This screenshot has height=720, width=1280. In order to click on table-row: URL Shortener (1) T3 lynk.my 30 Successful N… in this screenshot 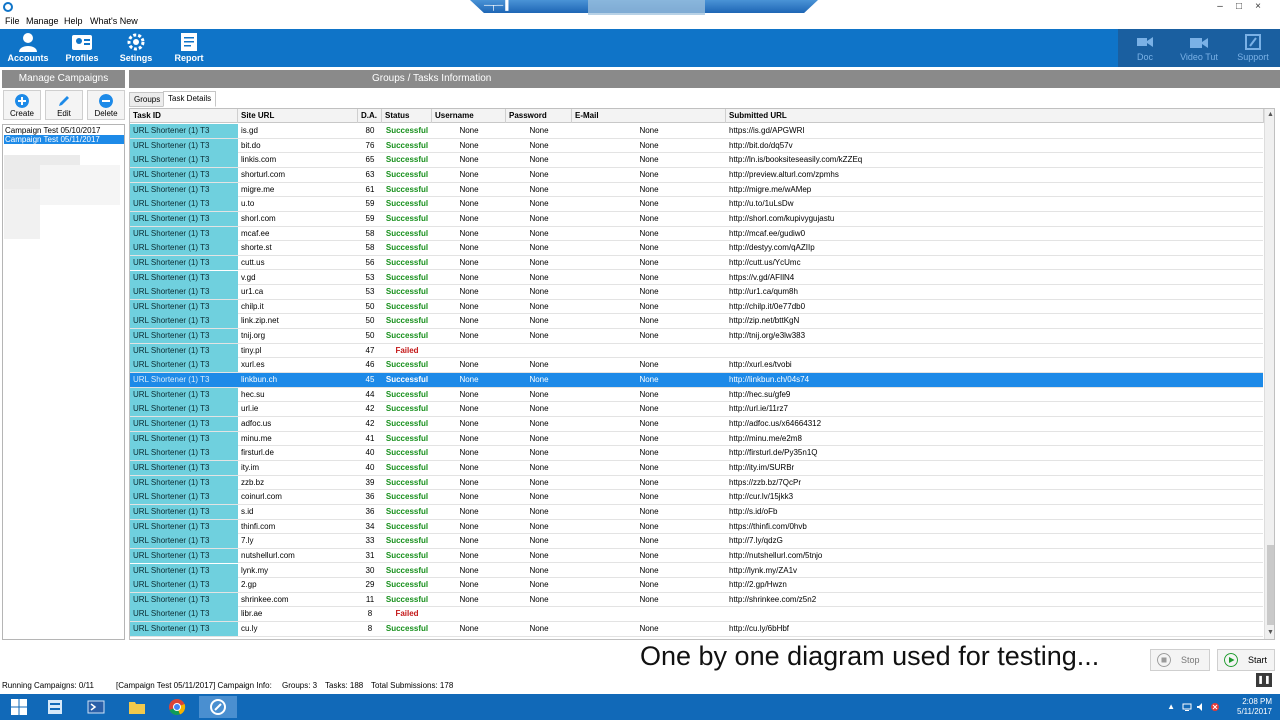, I will do `click(696, 571)`.